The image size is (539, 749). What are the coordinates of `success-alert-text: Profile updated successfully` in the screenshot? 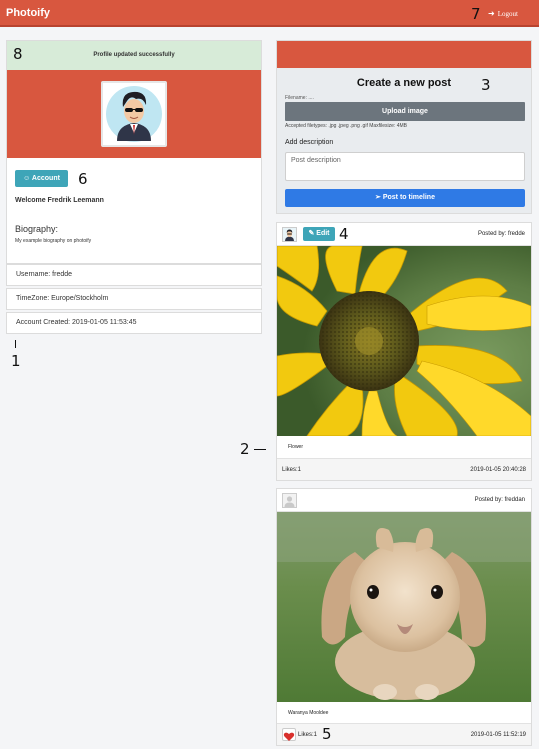 It's located at (134, 55).